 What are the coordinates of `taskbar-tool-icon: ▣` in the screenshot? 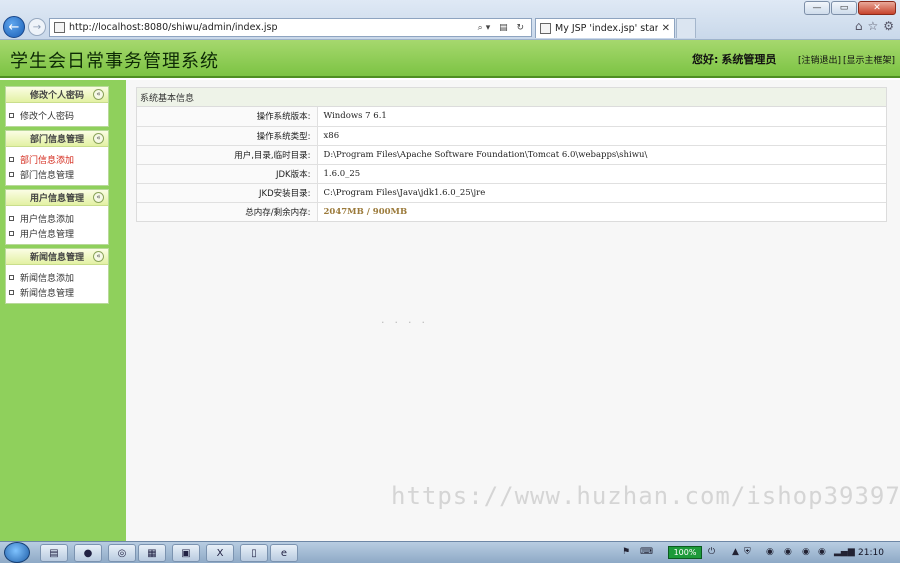 It's located at (186, 553).